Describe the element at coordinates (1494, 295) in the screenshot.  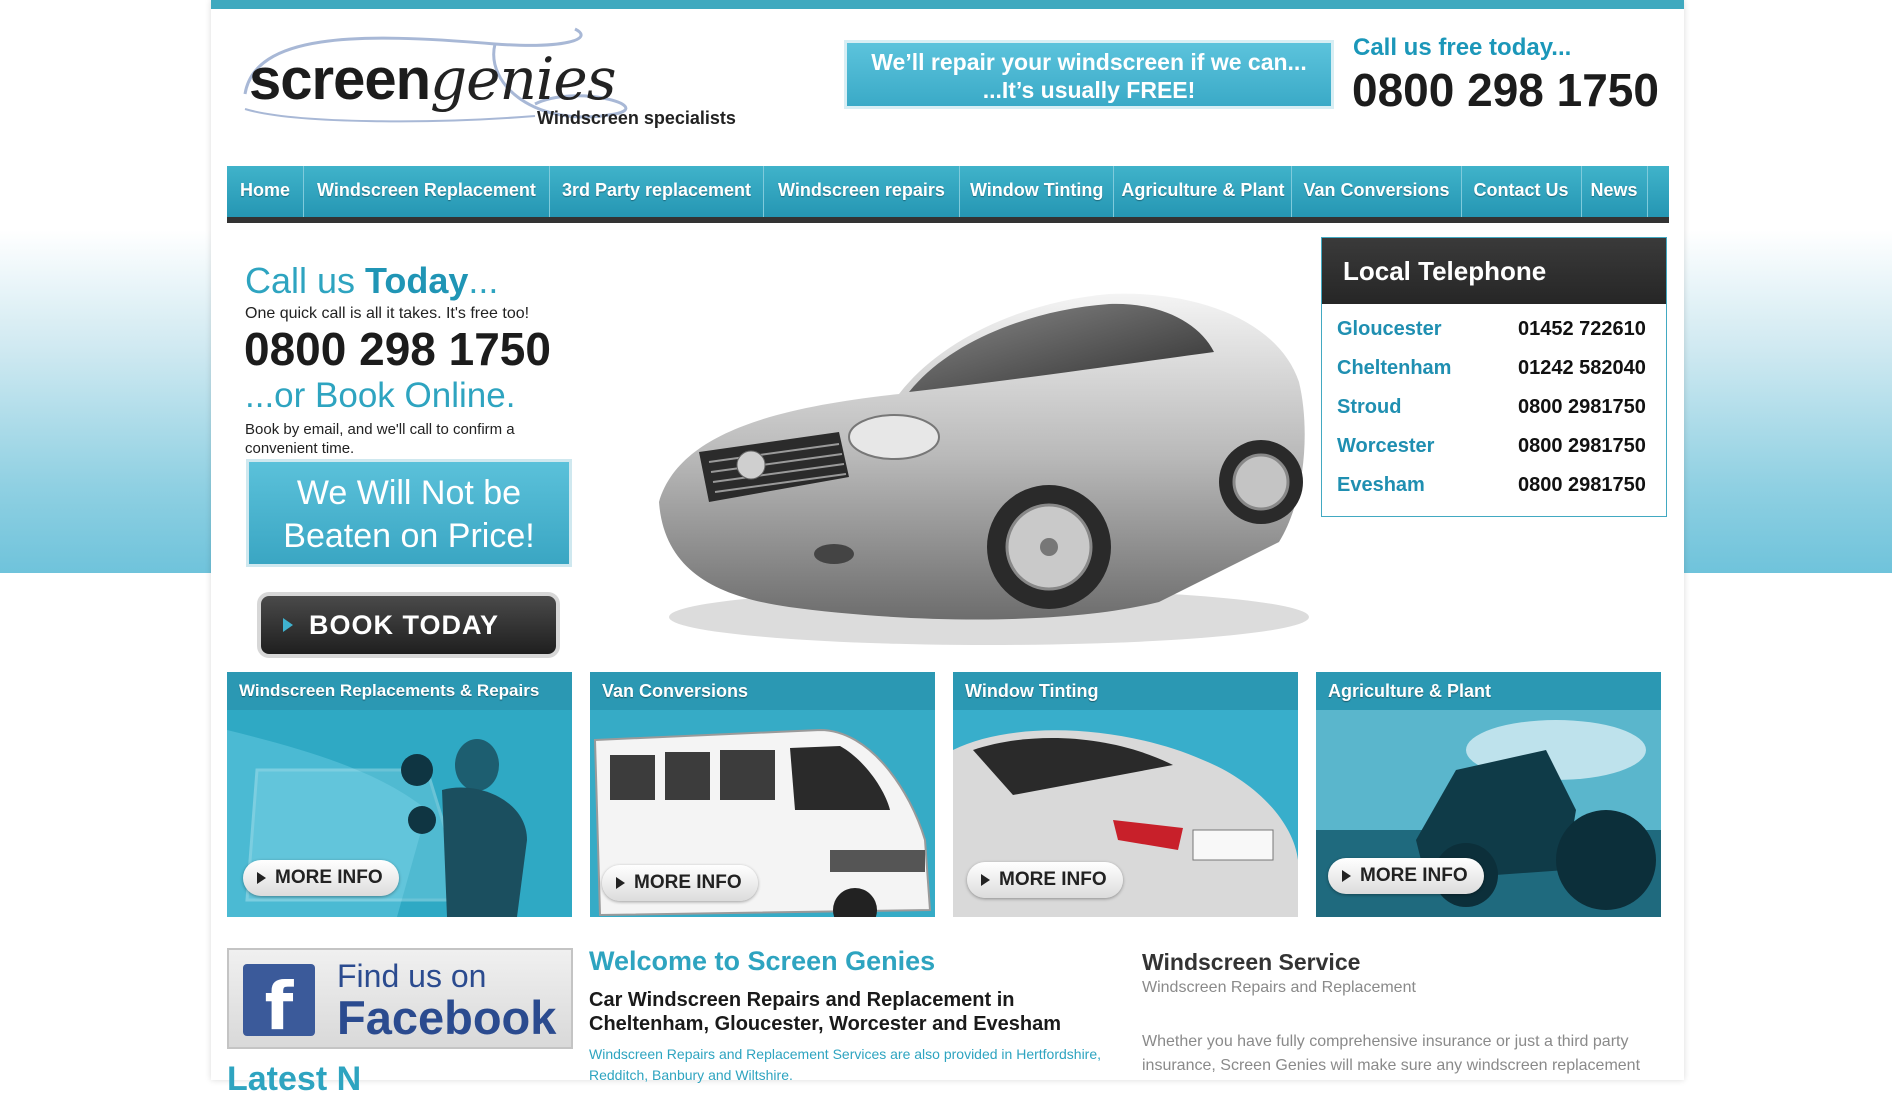
I see `local-numbers-title: Local Telephone Numbers` at that location.